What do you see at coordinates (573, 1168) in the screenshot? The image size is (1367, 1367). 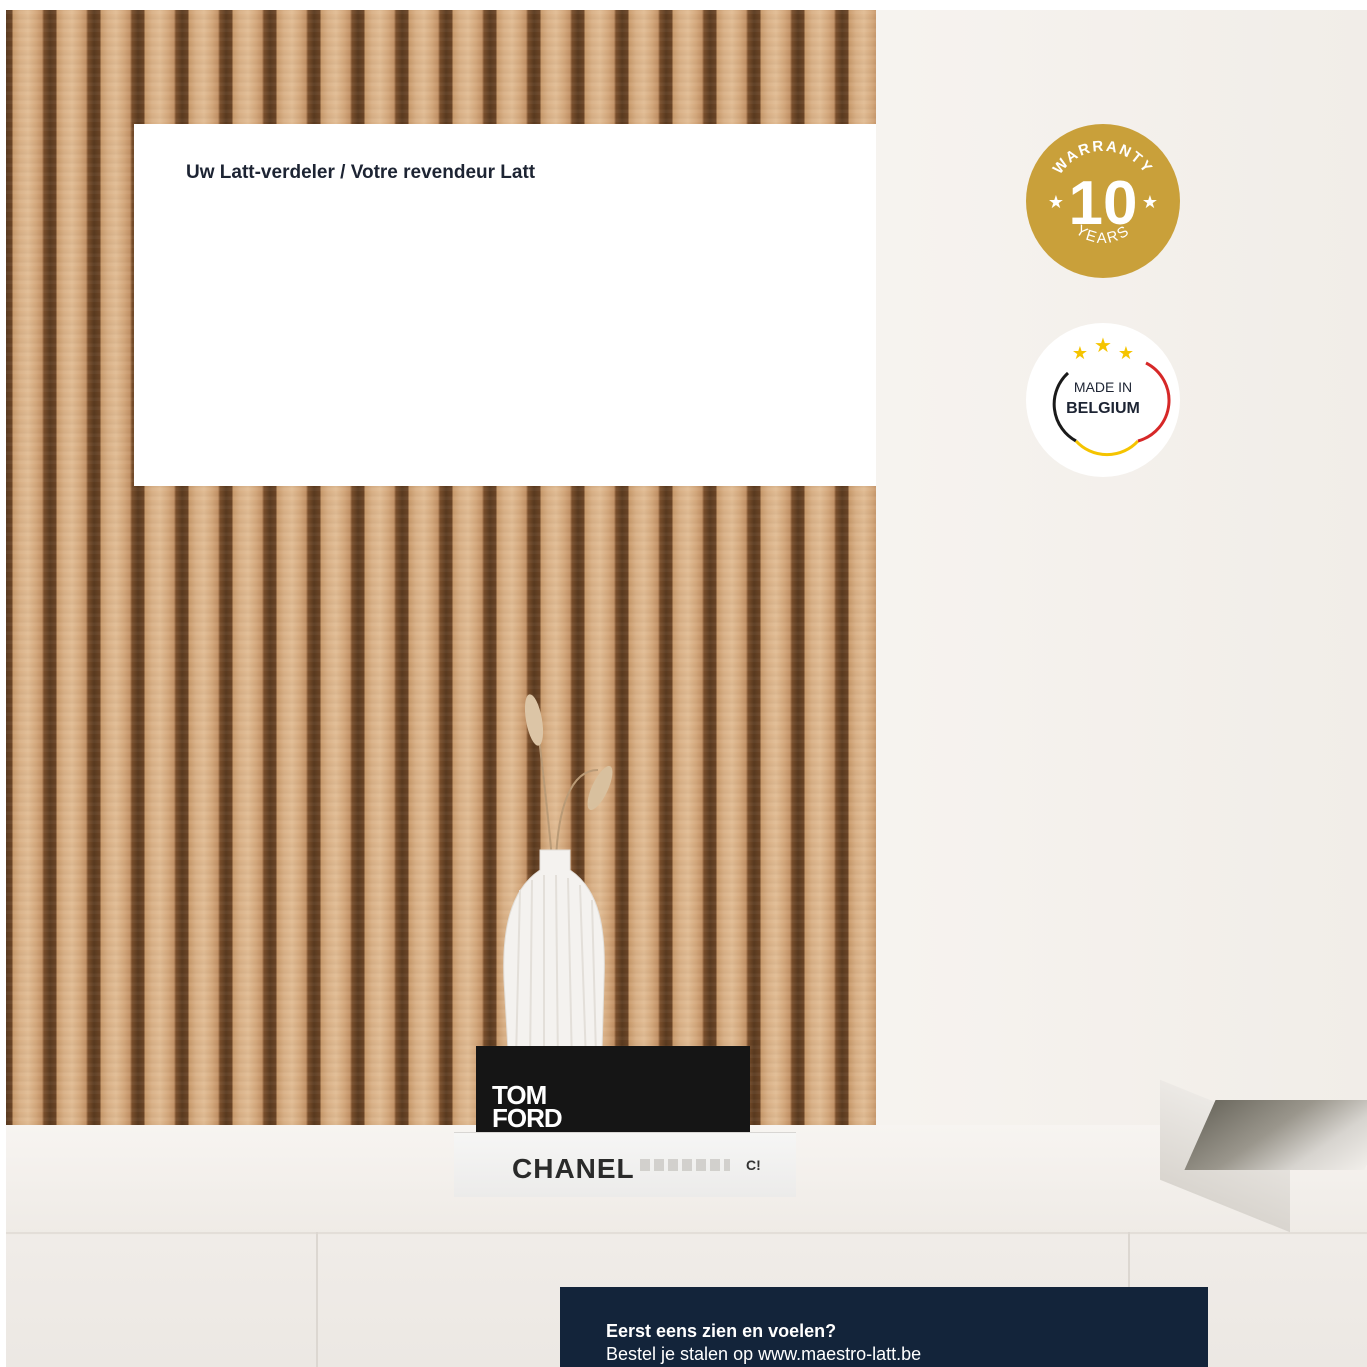 I see `white-book-title: CHANEL` at bounding box center [573, 1168].